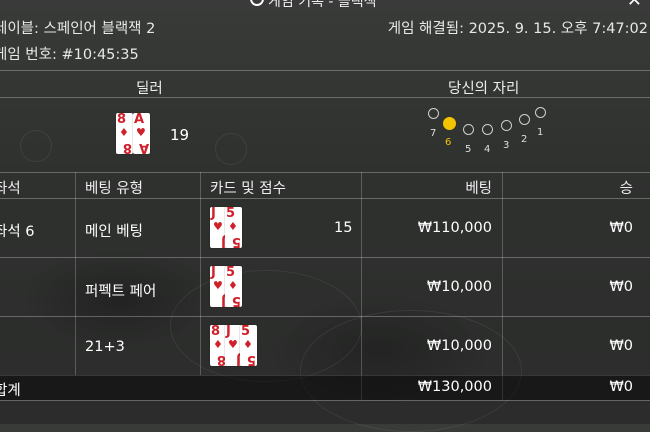  What do you see at coordinates (143, 147) in the screenshot?
I see `card-rank-inverted: A` at bounding box center [143, 147].